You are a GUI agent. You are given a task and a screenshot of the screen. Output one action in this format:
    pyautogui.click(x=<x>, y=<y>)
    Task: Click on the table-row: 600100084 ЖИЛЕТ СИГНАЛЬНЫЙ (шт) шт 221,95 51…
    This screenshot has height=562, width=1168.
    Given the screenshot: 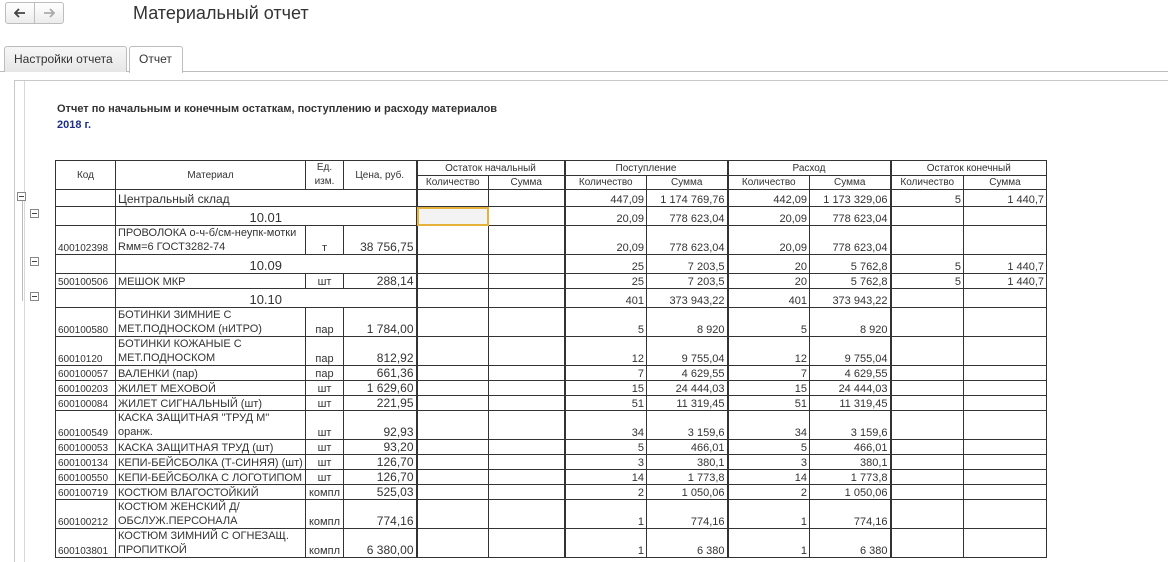 What is the action you would take?
    pyautogui.click(x=551, y=403)
    